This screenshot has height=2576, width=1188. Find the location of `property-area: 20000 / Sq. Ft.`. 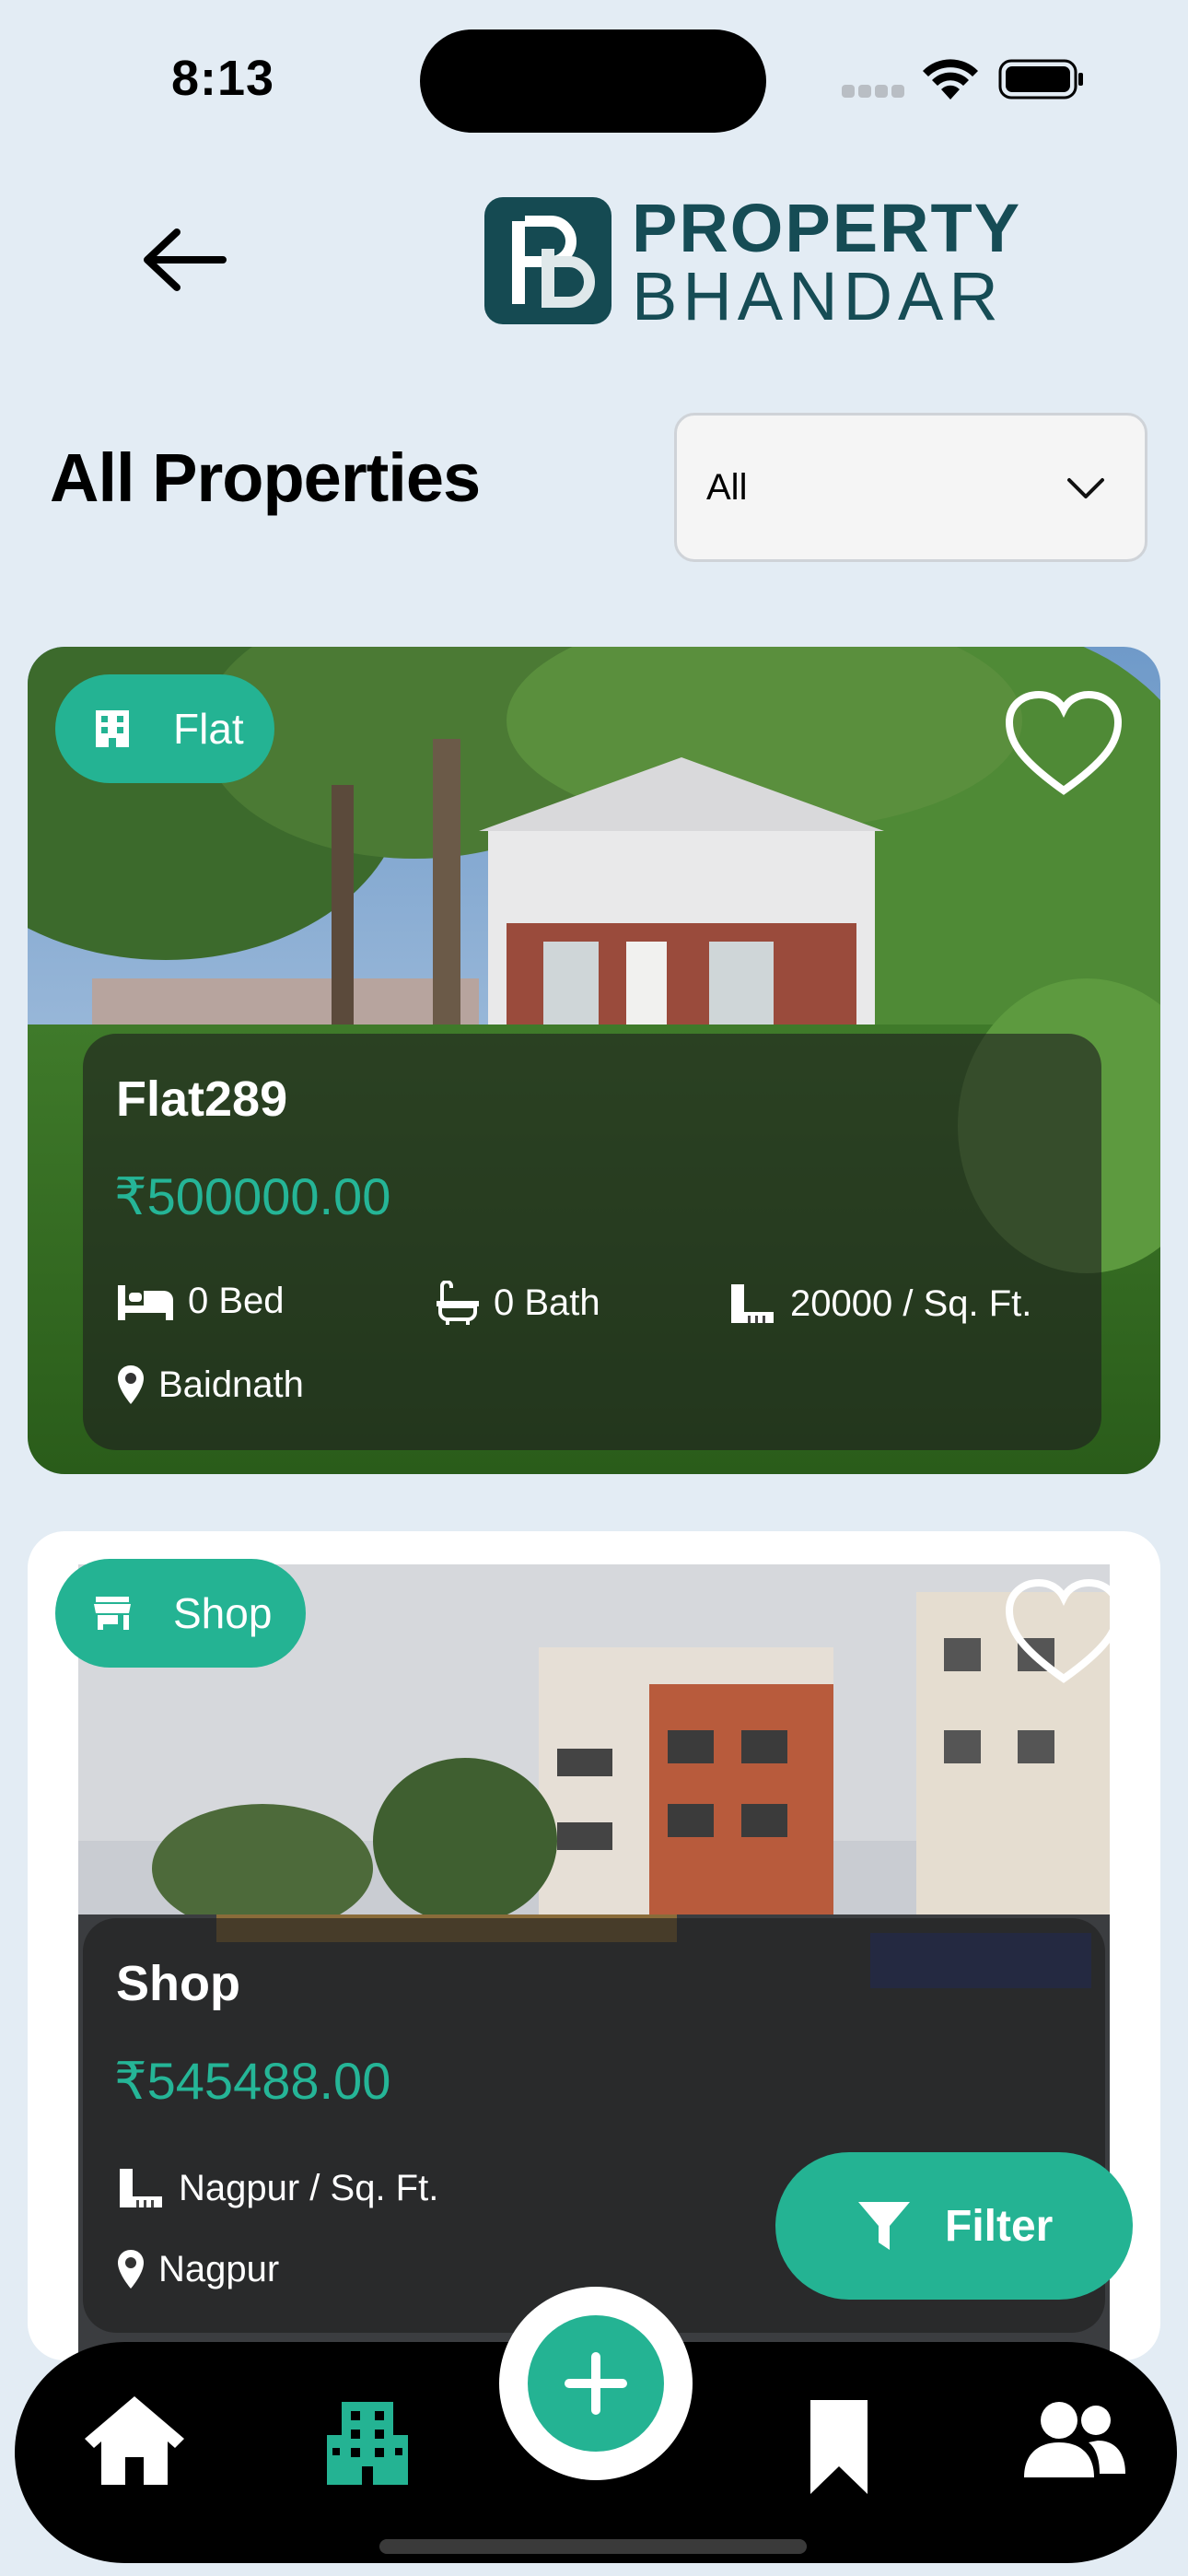

property-area: 20000 / Sq. Ft. is located at coordinates (879, 1304).